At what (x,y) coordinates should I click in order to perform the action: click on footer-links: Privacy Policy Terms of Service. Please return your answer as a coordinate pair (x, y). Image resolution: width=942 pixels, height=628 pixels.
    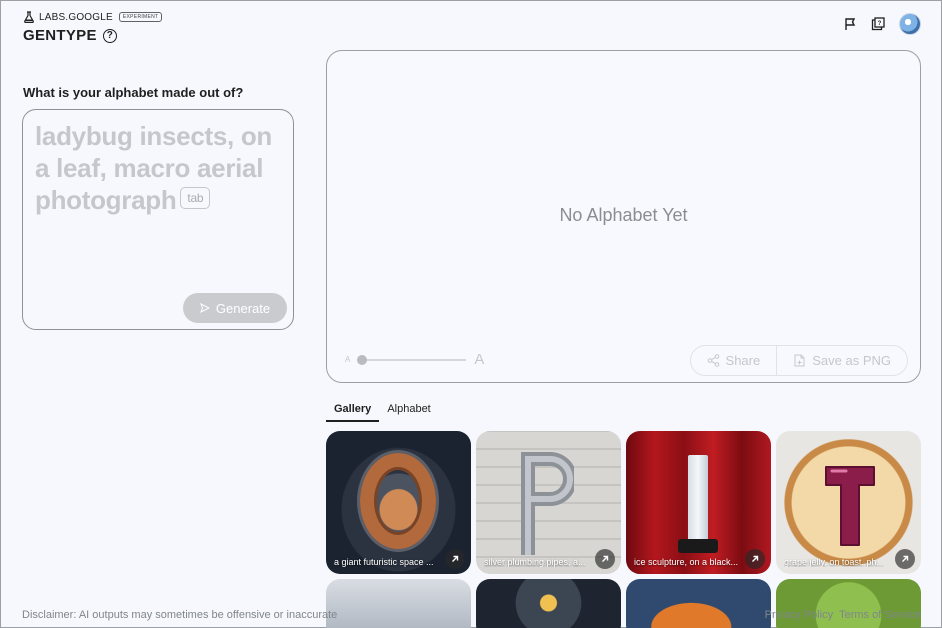
    Looking at the image, I should click on (843, 615).